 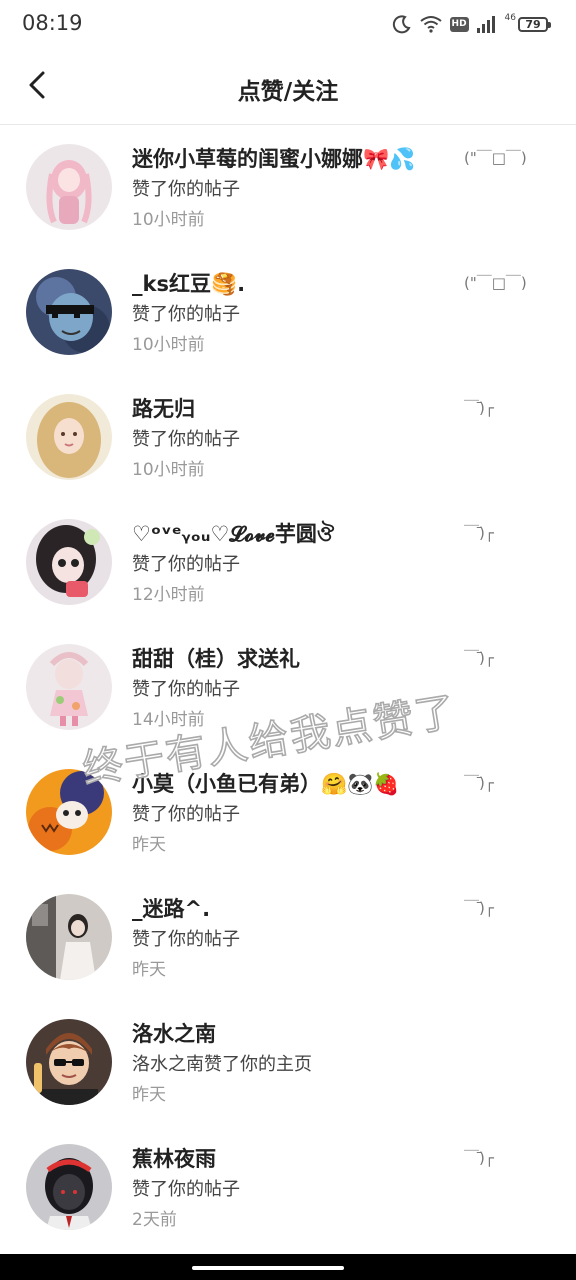 What do you see at coordinates (171, 908) in the screenshot?
I see `user-name: _迷路^.` at bounding box center [171, 908].